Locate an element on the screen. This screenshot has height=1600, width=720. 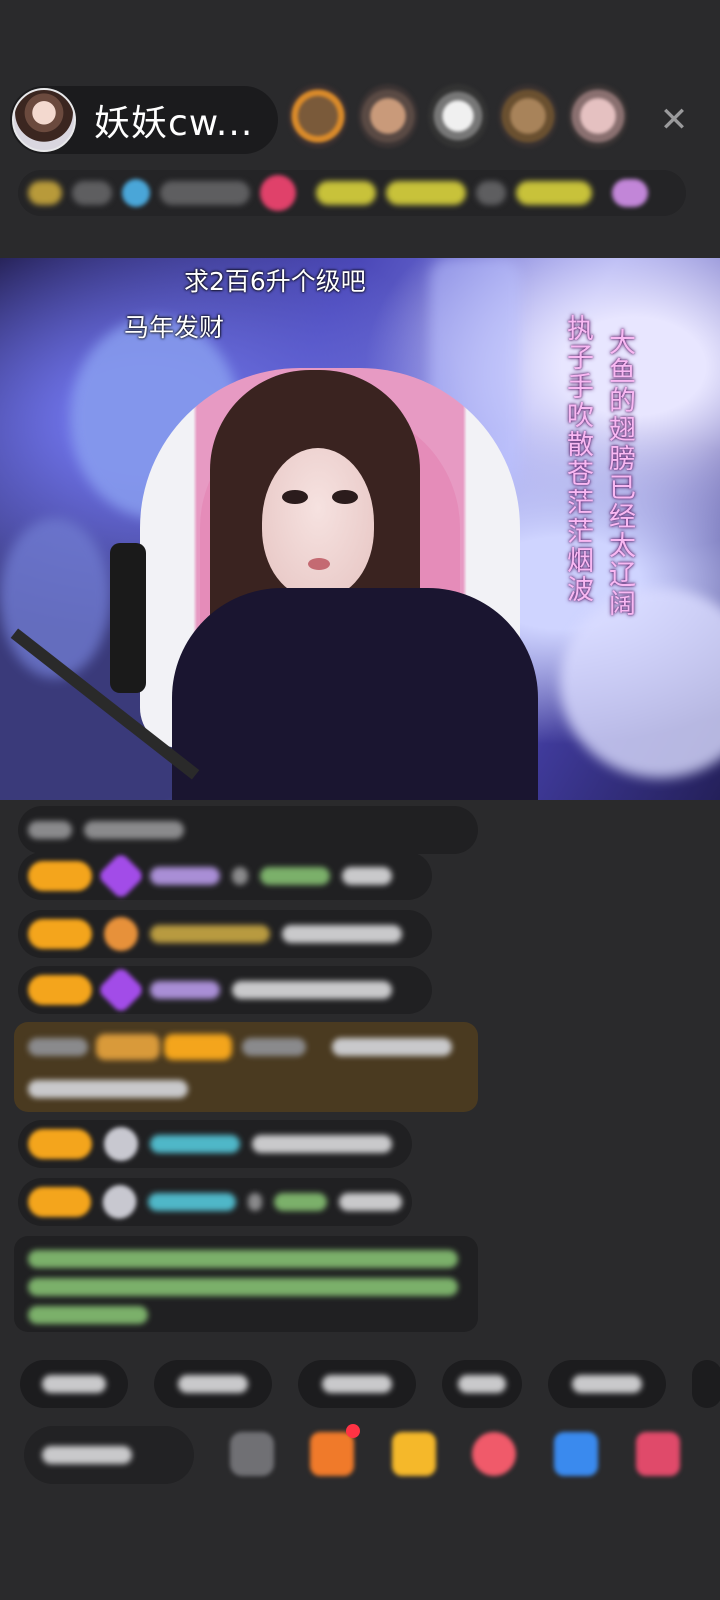
emoji-icon is located at coordinates (252, 1454).